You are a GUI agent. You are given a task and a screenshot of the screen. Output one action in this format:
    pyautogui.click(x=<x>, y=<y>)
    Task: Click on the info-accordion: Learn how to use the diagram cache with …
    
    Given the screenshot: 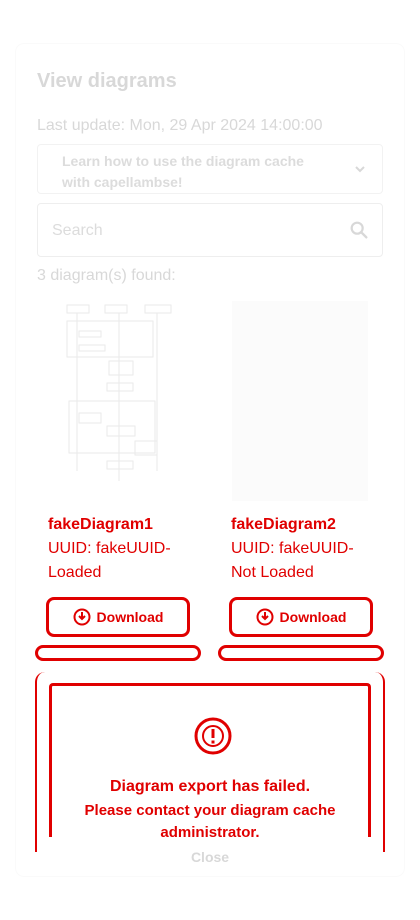 What is the action you would take?
    pyautogui.click(x=210, y=169)
    